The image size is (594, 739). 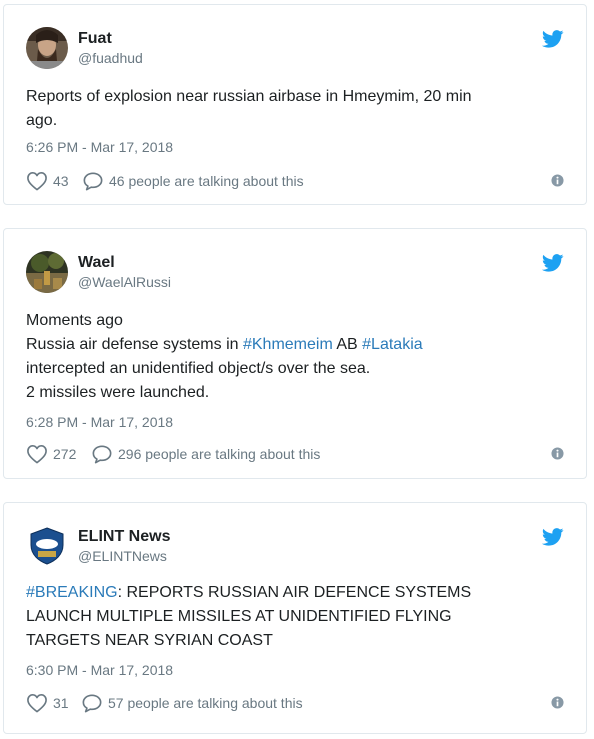 I want to click on tweet-text-line: ago., so click(x=294, y=121).